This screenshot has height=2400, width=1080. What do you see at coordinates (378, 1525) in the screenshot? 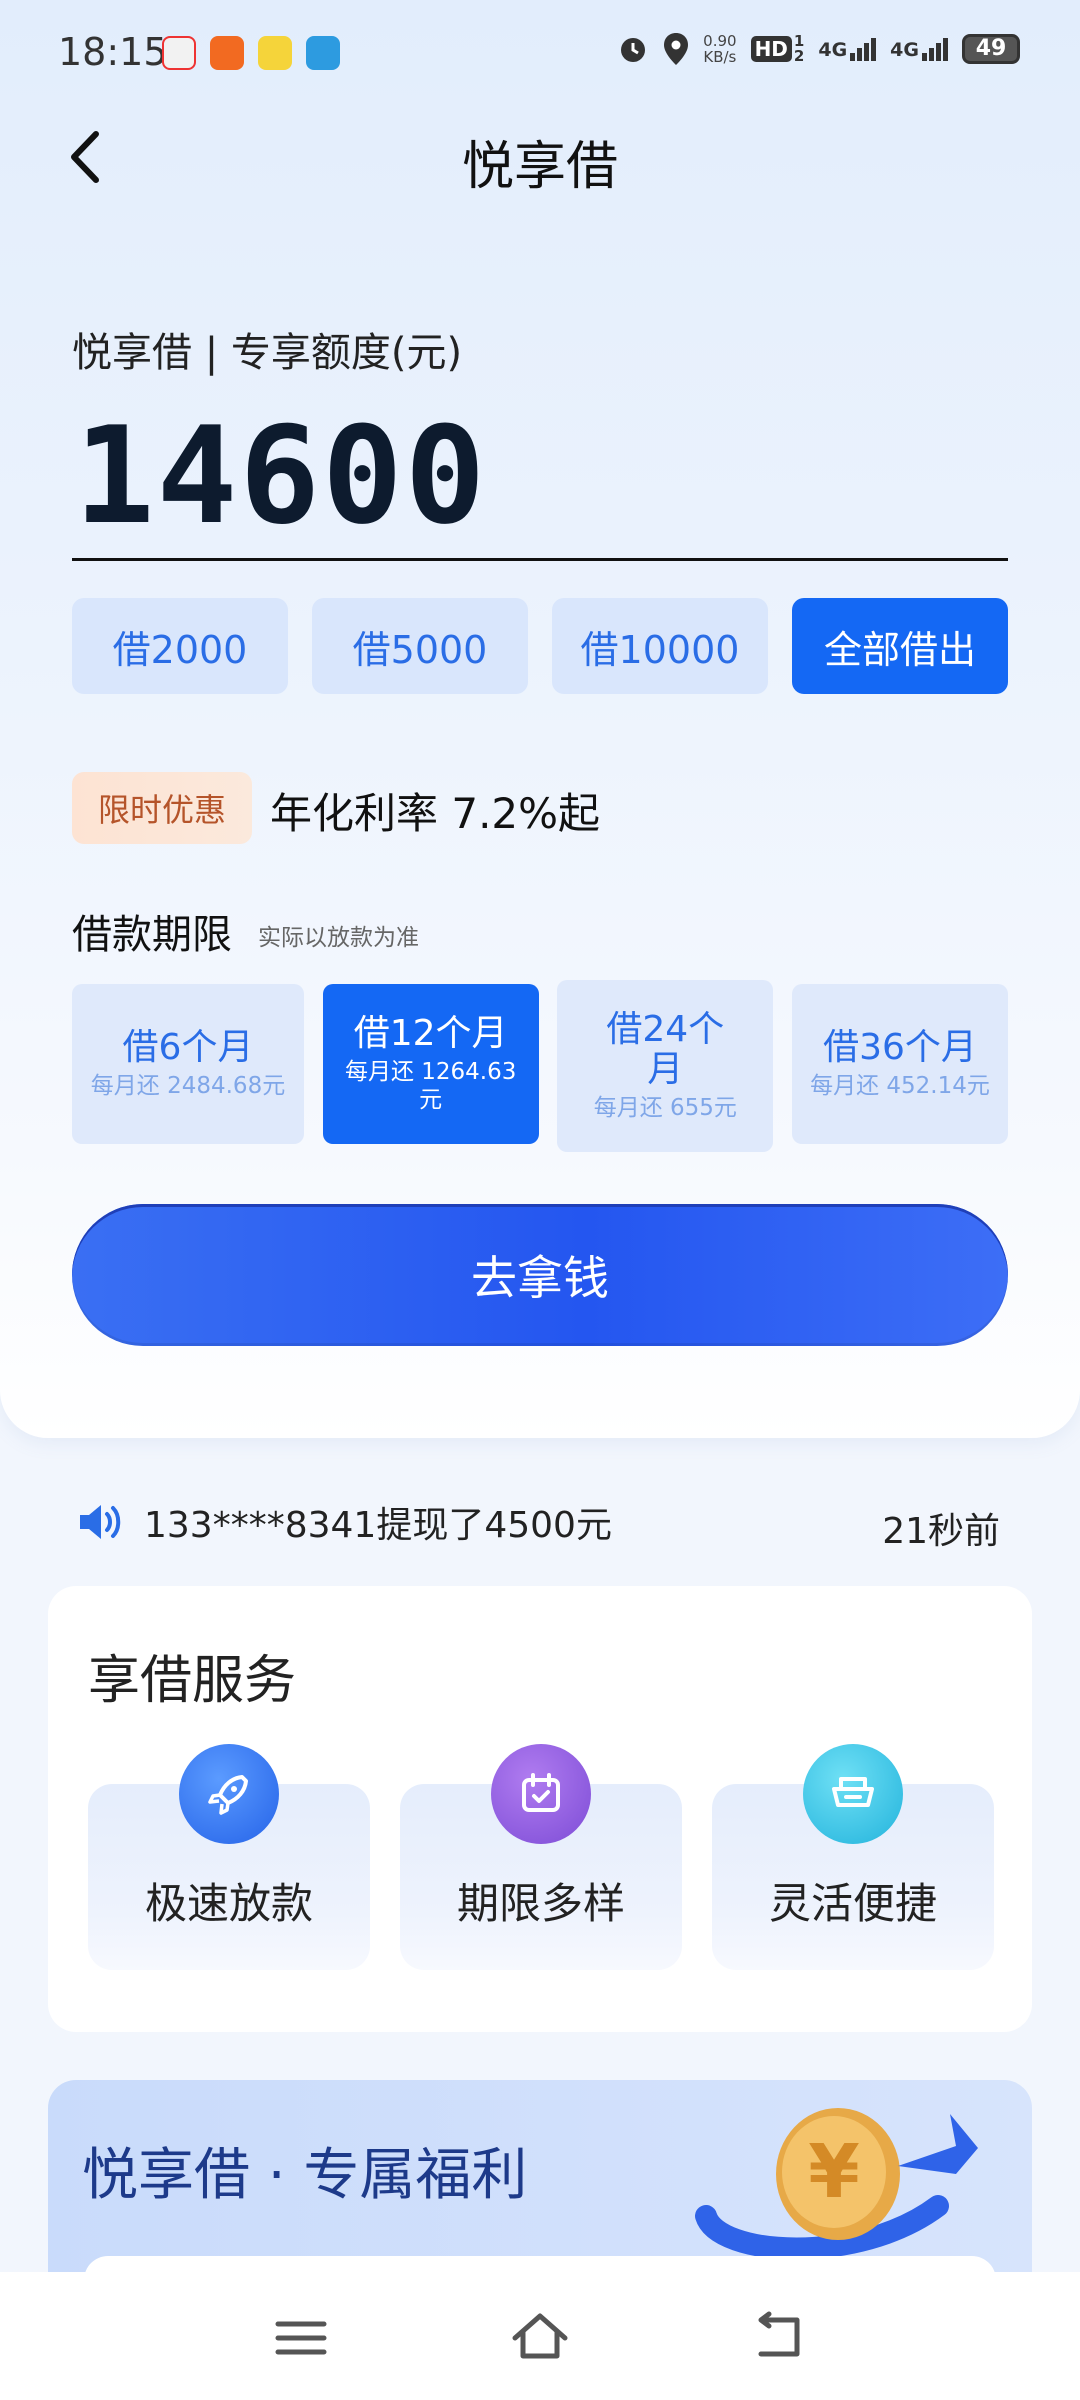
I see `notice-text: 133****8341提现了4500元` at bounding box center [378, 1525].